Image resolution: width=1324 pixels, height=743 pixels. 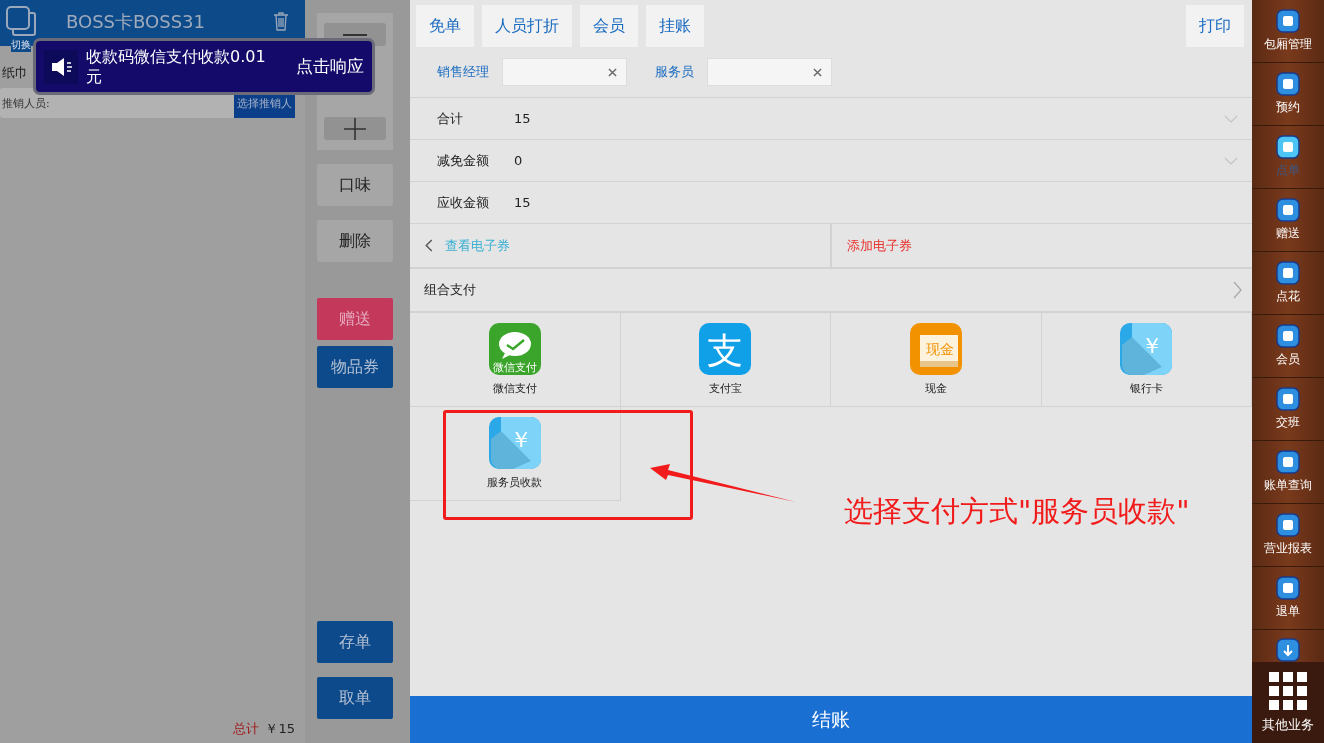 What do you see at coordinates (518, 160) in the screenshot?
I see `summary-value: 0` at bounding box center [518, 160].